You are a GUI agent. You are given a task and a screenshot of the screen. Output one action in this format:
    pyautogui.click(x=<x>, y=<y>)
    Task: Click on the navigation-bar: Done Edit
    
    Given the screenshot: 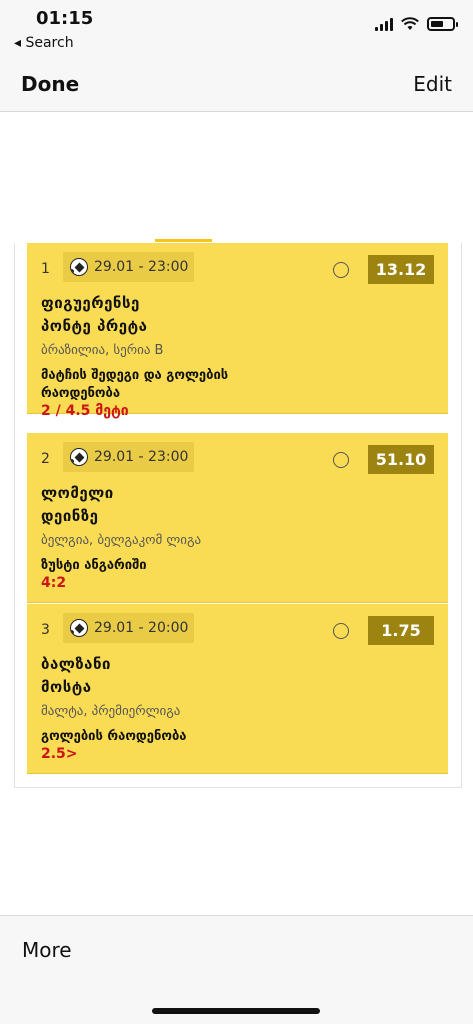 What is the action you would take?
    pyautogui.click(x=236, y=84)
    